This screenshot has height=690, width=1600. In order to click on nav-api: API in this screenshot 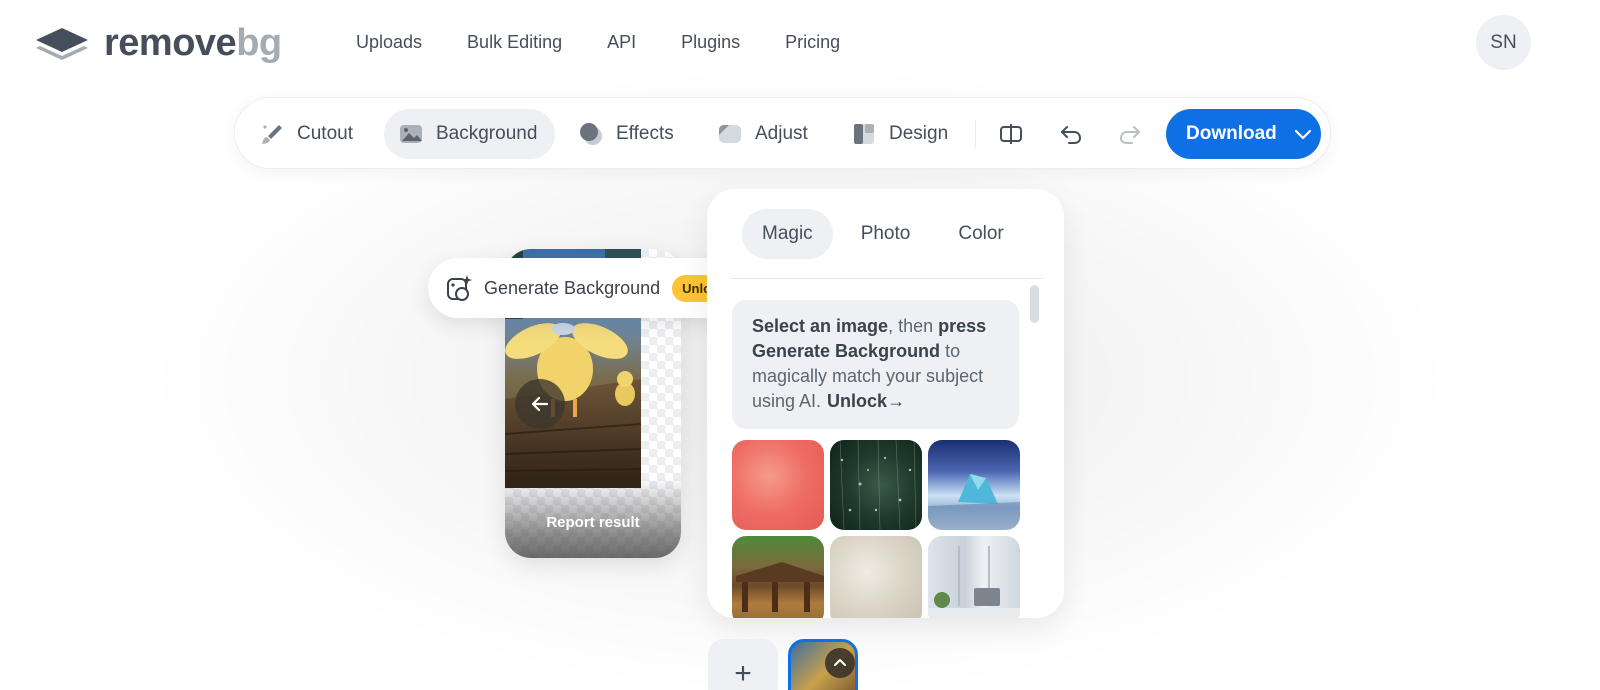, I will do `click(621, 42)`.